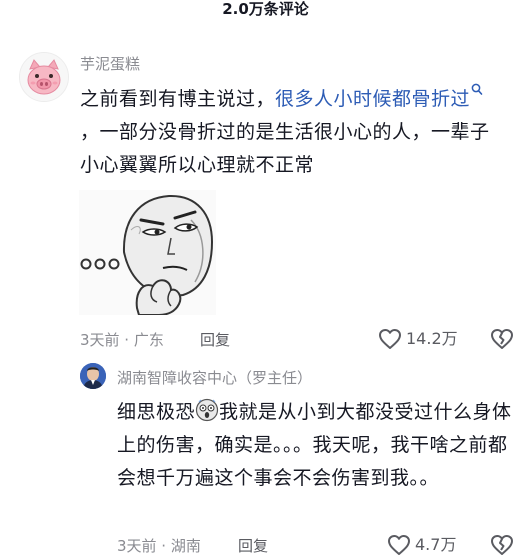  I want to click on pig-avatar-icon, so click(44, 77).